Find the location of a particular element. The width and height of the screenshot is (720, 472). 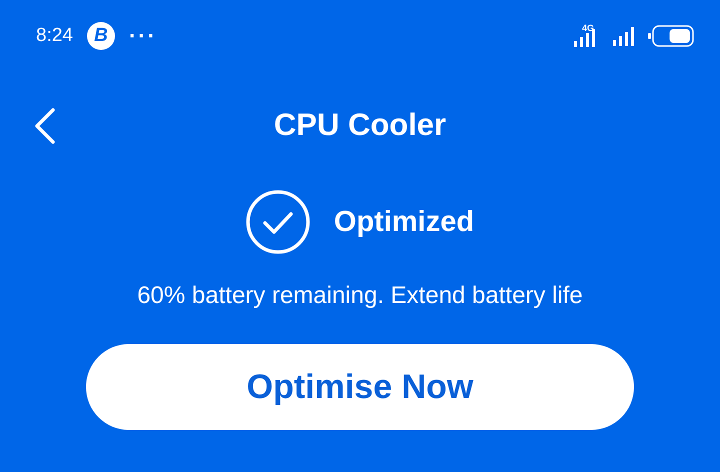

app-notification-icon: B is located at coordinates (100, 36).